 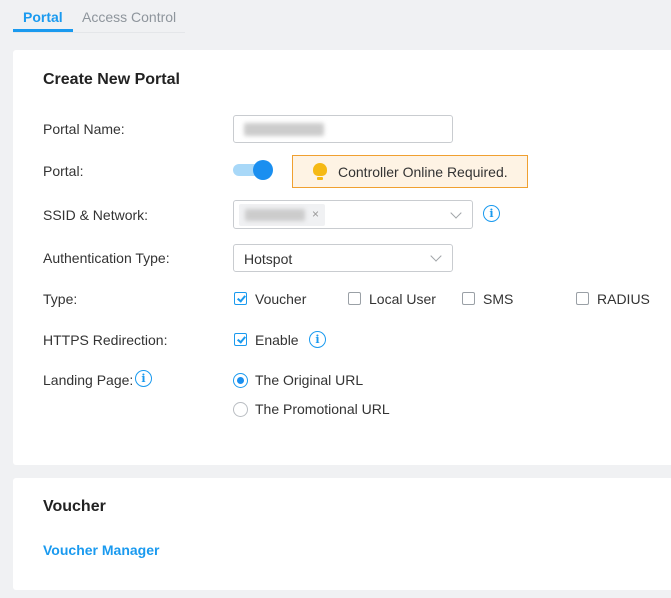 What do you see at coordinates (74, 506) in the screenshot?
I see `voucher-title: Voucher` at bounding box center [74, 506].